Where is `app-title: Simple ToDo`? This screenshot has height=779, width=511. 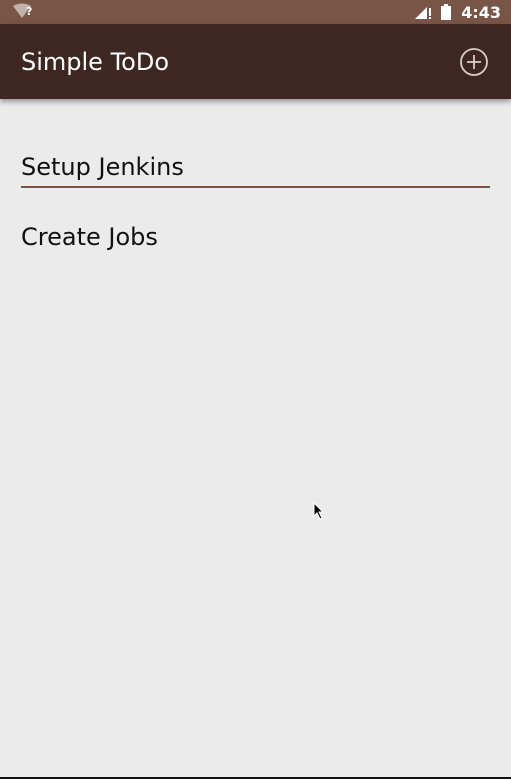
app-title: Simple ToDo is located at coordinates (95, 62).